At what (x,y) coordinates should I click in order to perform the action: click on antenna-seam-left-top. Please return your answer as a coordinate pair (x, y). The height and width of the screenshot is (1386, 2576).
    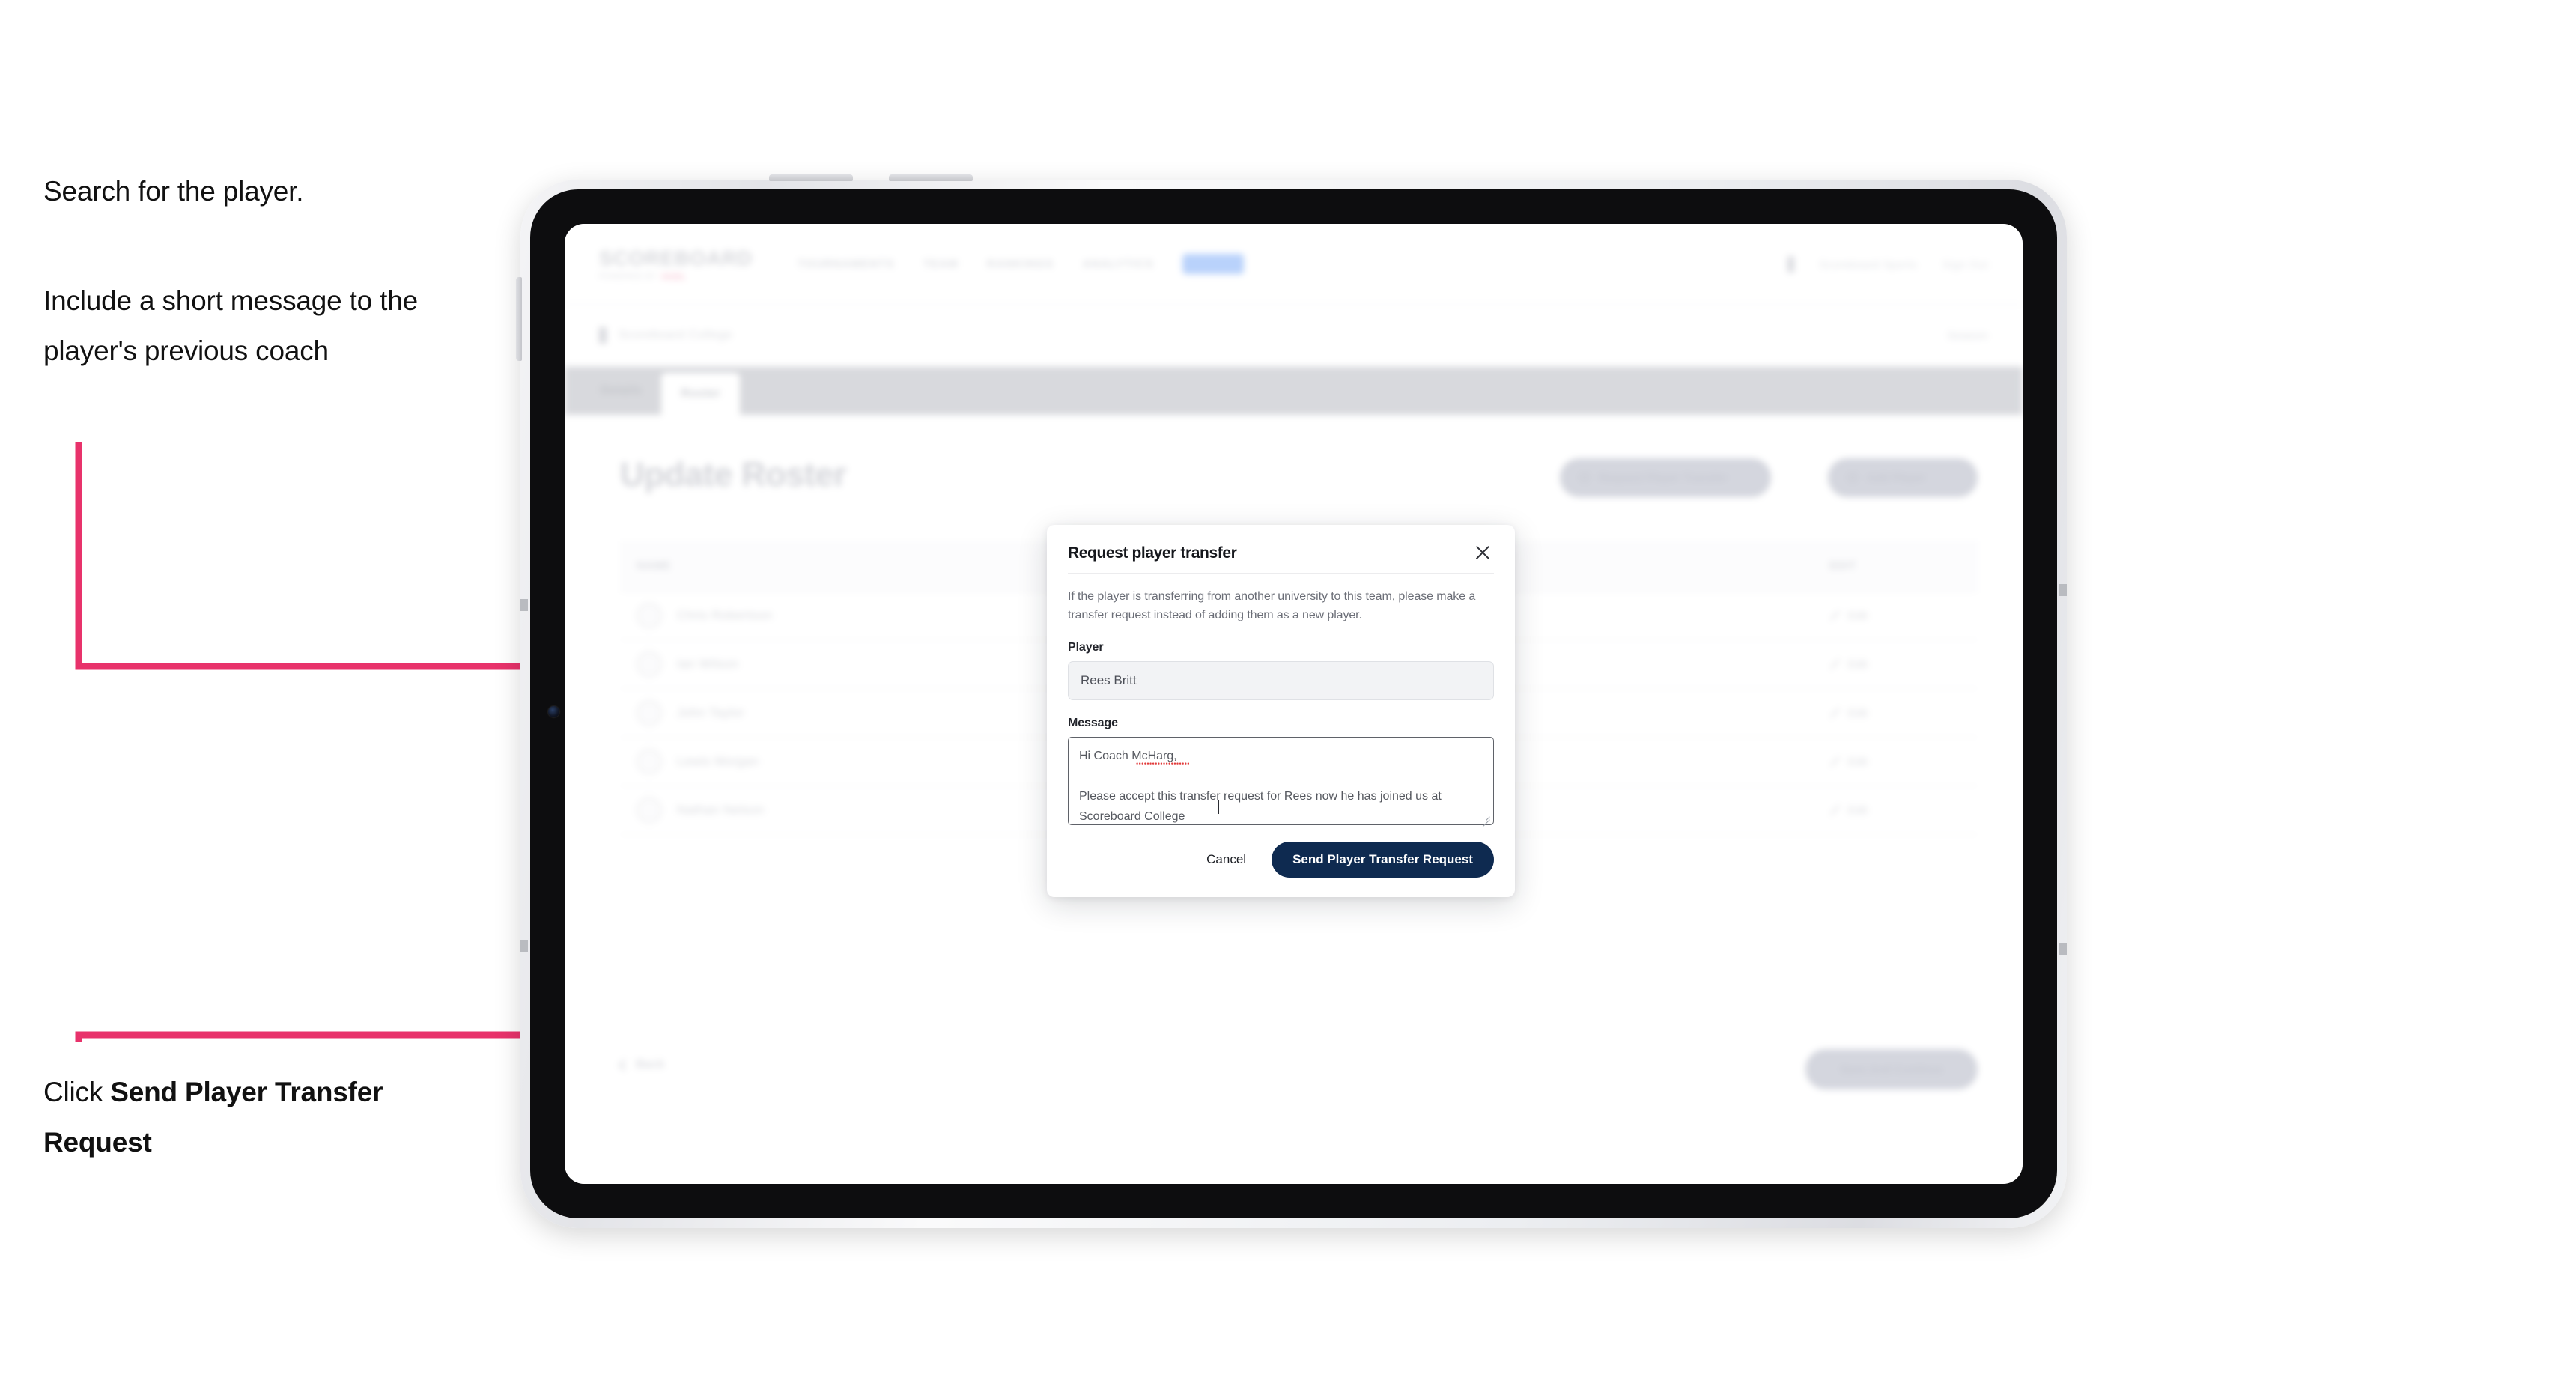
    Looking at the image, I should click on (524, 605).